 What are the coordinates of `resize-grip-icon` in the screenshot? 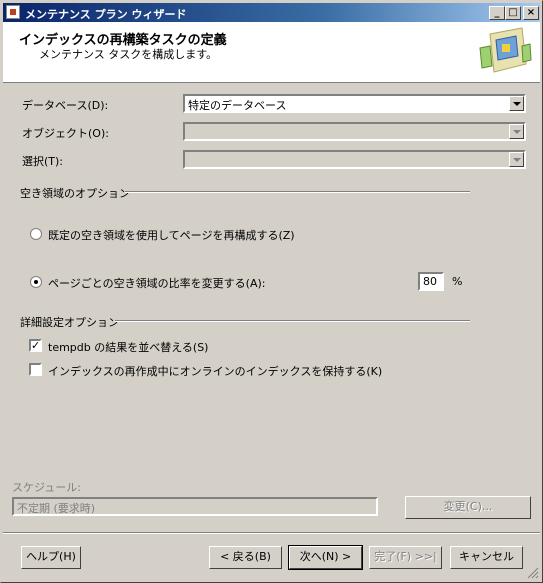 It's located at (533, 573).